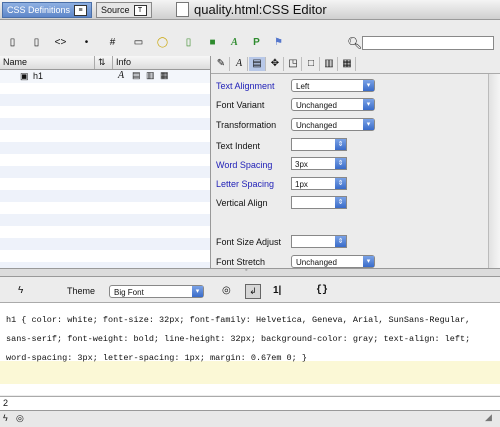 This screenshot has width=500, height=427. I want to click on label-transformation: Transformation, so click(246, 125).